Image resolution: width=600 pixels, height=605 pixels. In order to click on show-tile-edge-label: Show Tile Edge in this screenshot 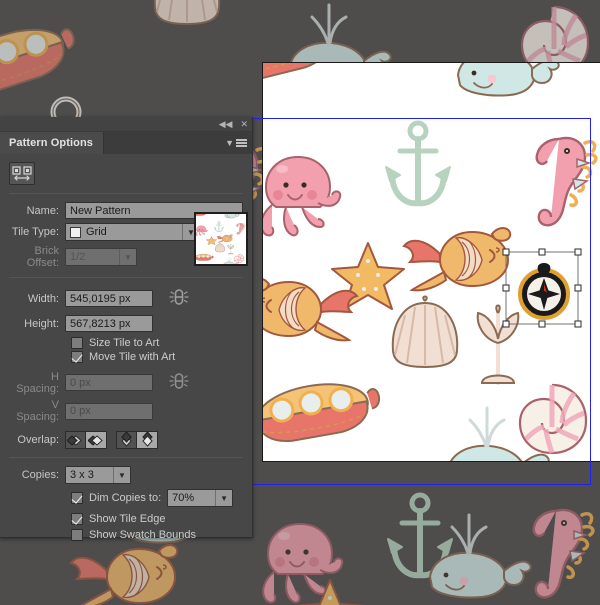, I will do `click(127, 519)`.